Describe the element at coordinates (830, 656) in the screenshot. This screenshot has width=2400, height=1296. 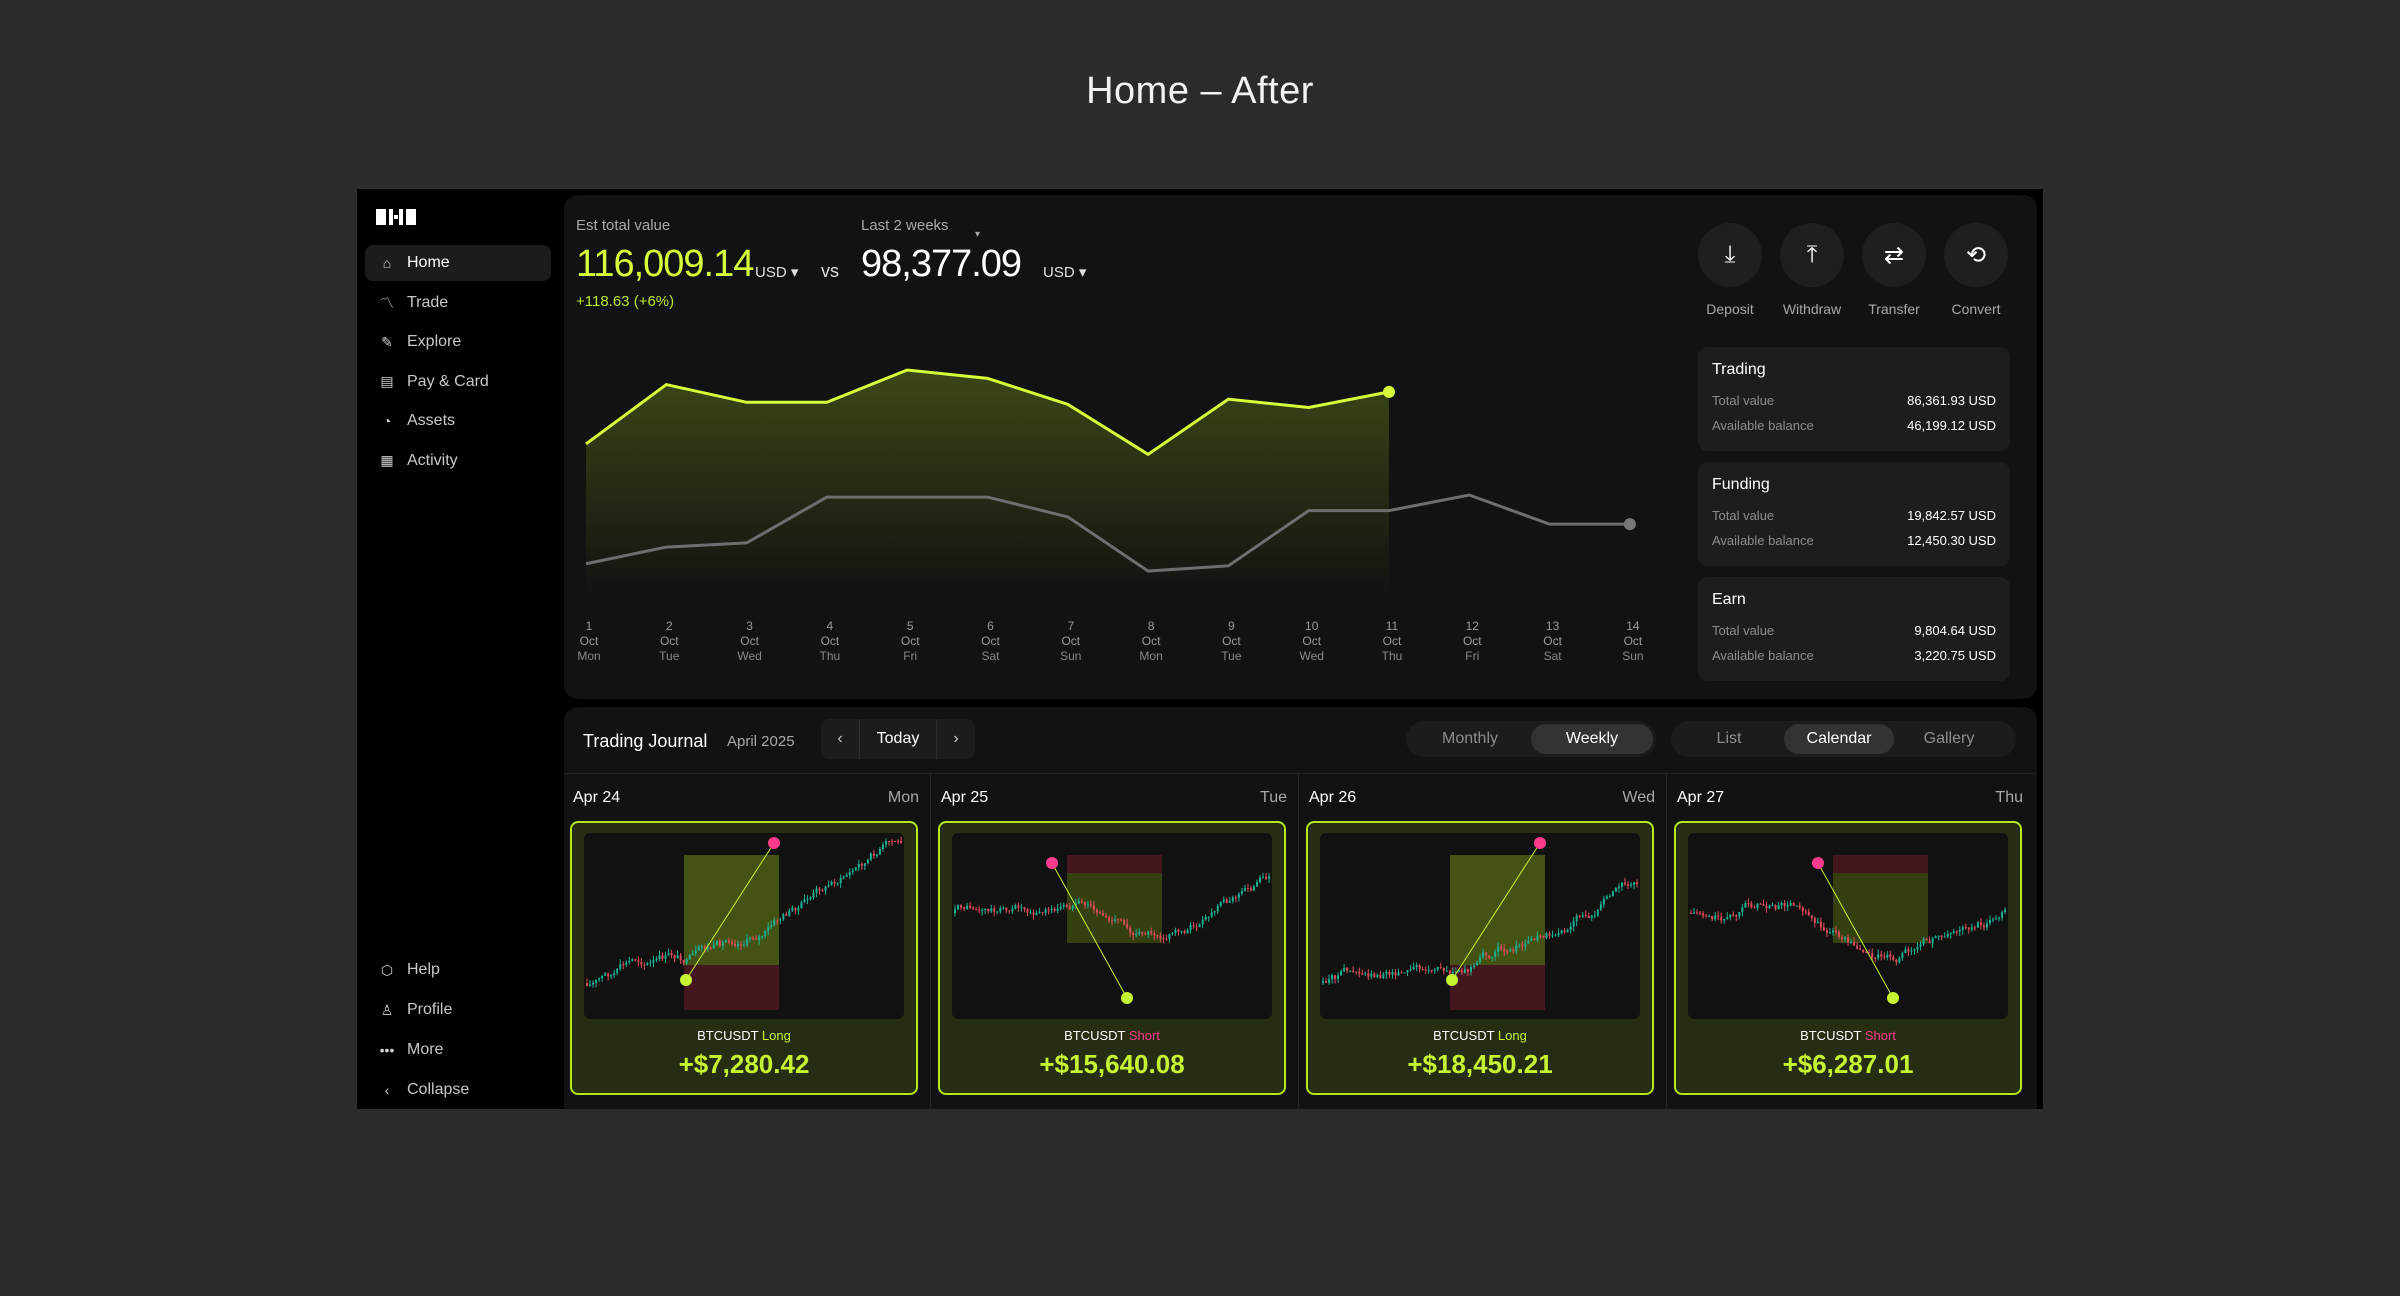
I see `x-tick-label: Thu` at that location.